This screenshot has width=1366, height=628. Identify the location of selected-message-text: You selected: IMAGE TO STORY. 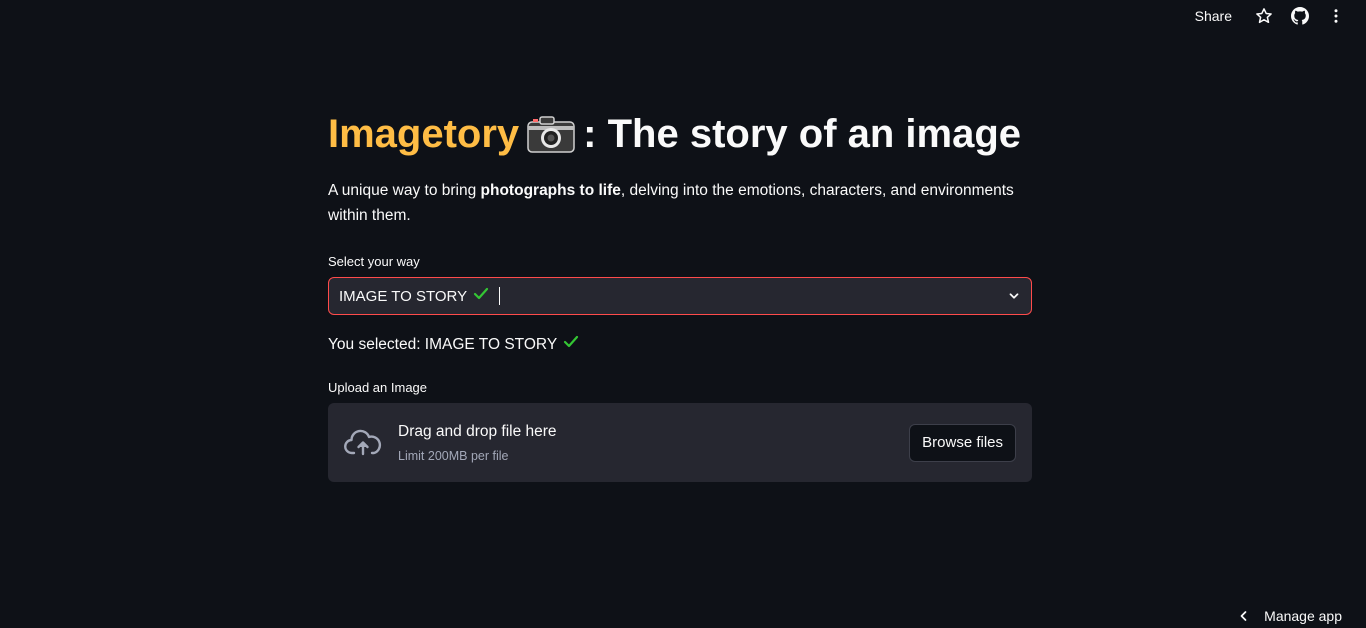
(443, 344).